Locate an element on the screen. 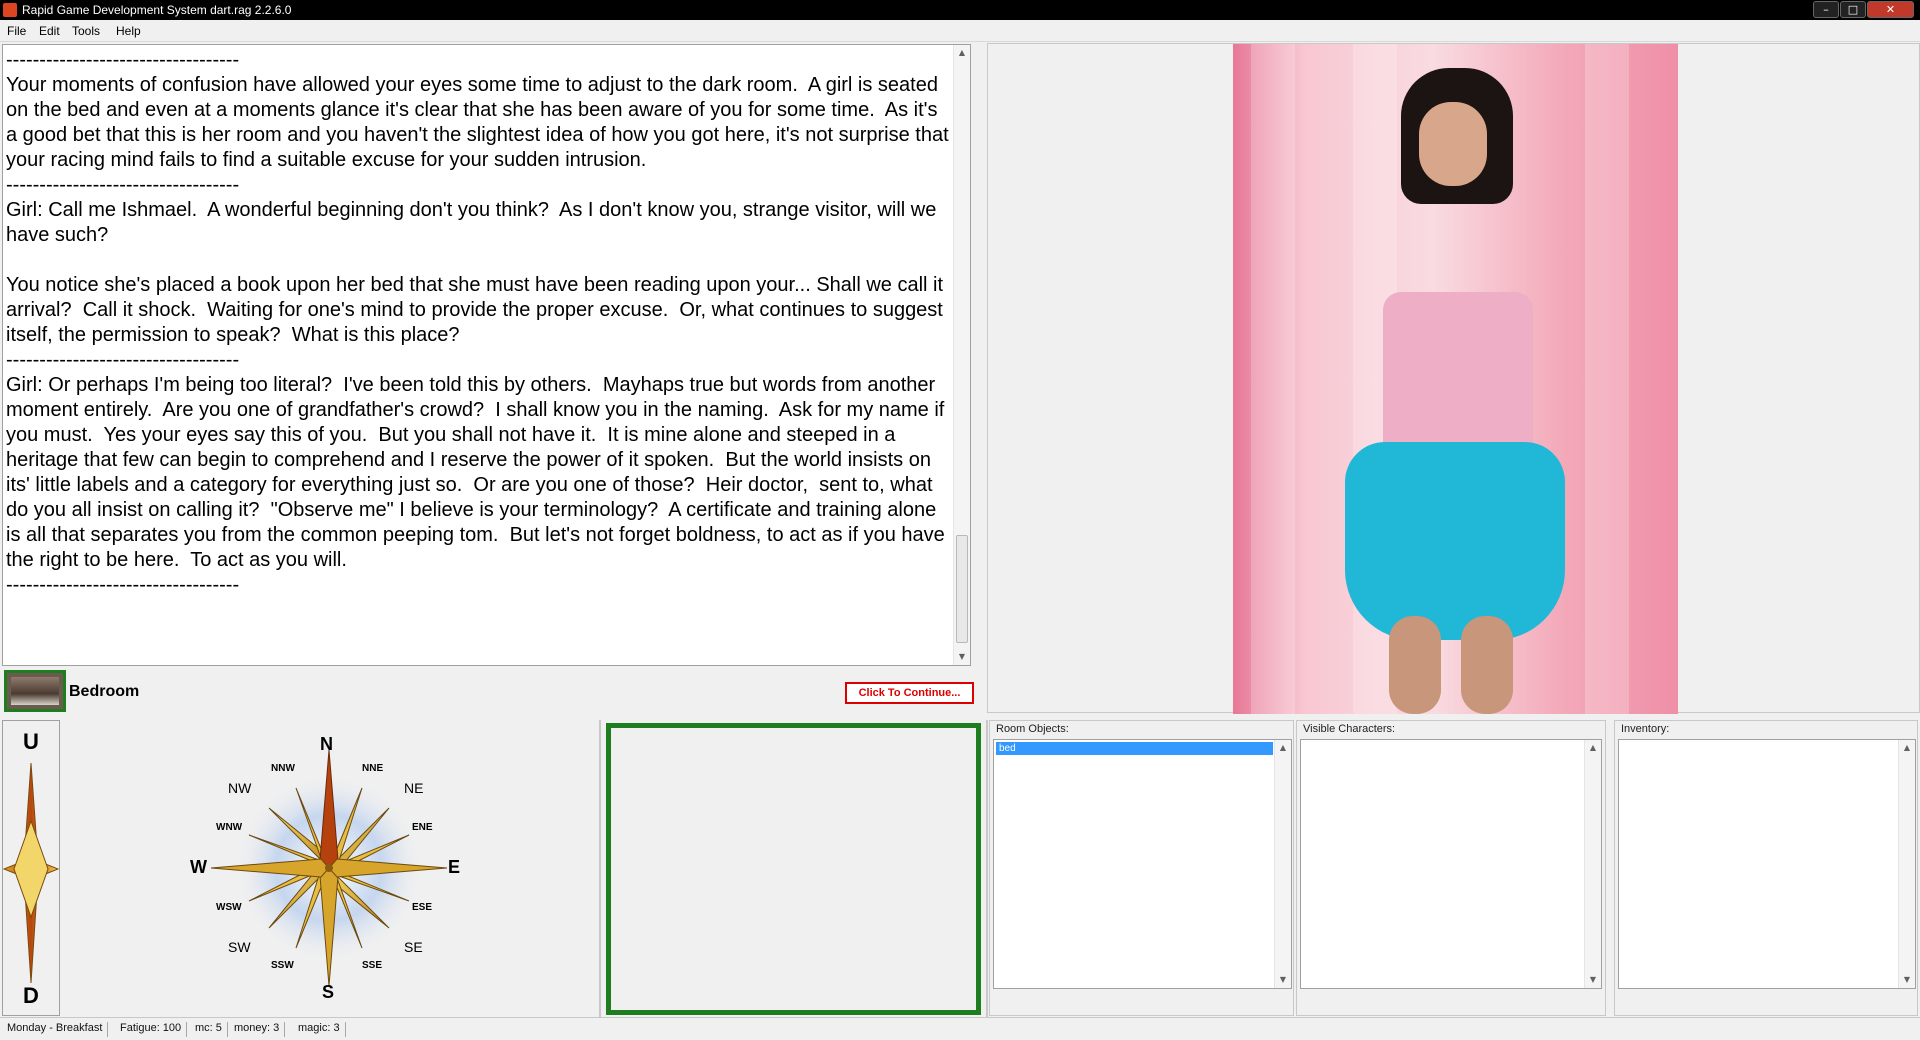 The width and height of the screenshot is (1920, 1040). story-scrollbar: ▲ ▼ is located at coordinates (961, 355).